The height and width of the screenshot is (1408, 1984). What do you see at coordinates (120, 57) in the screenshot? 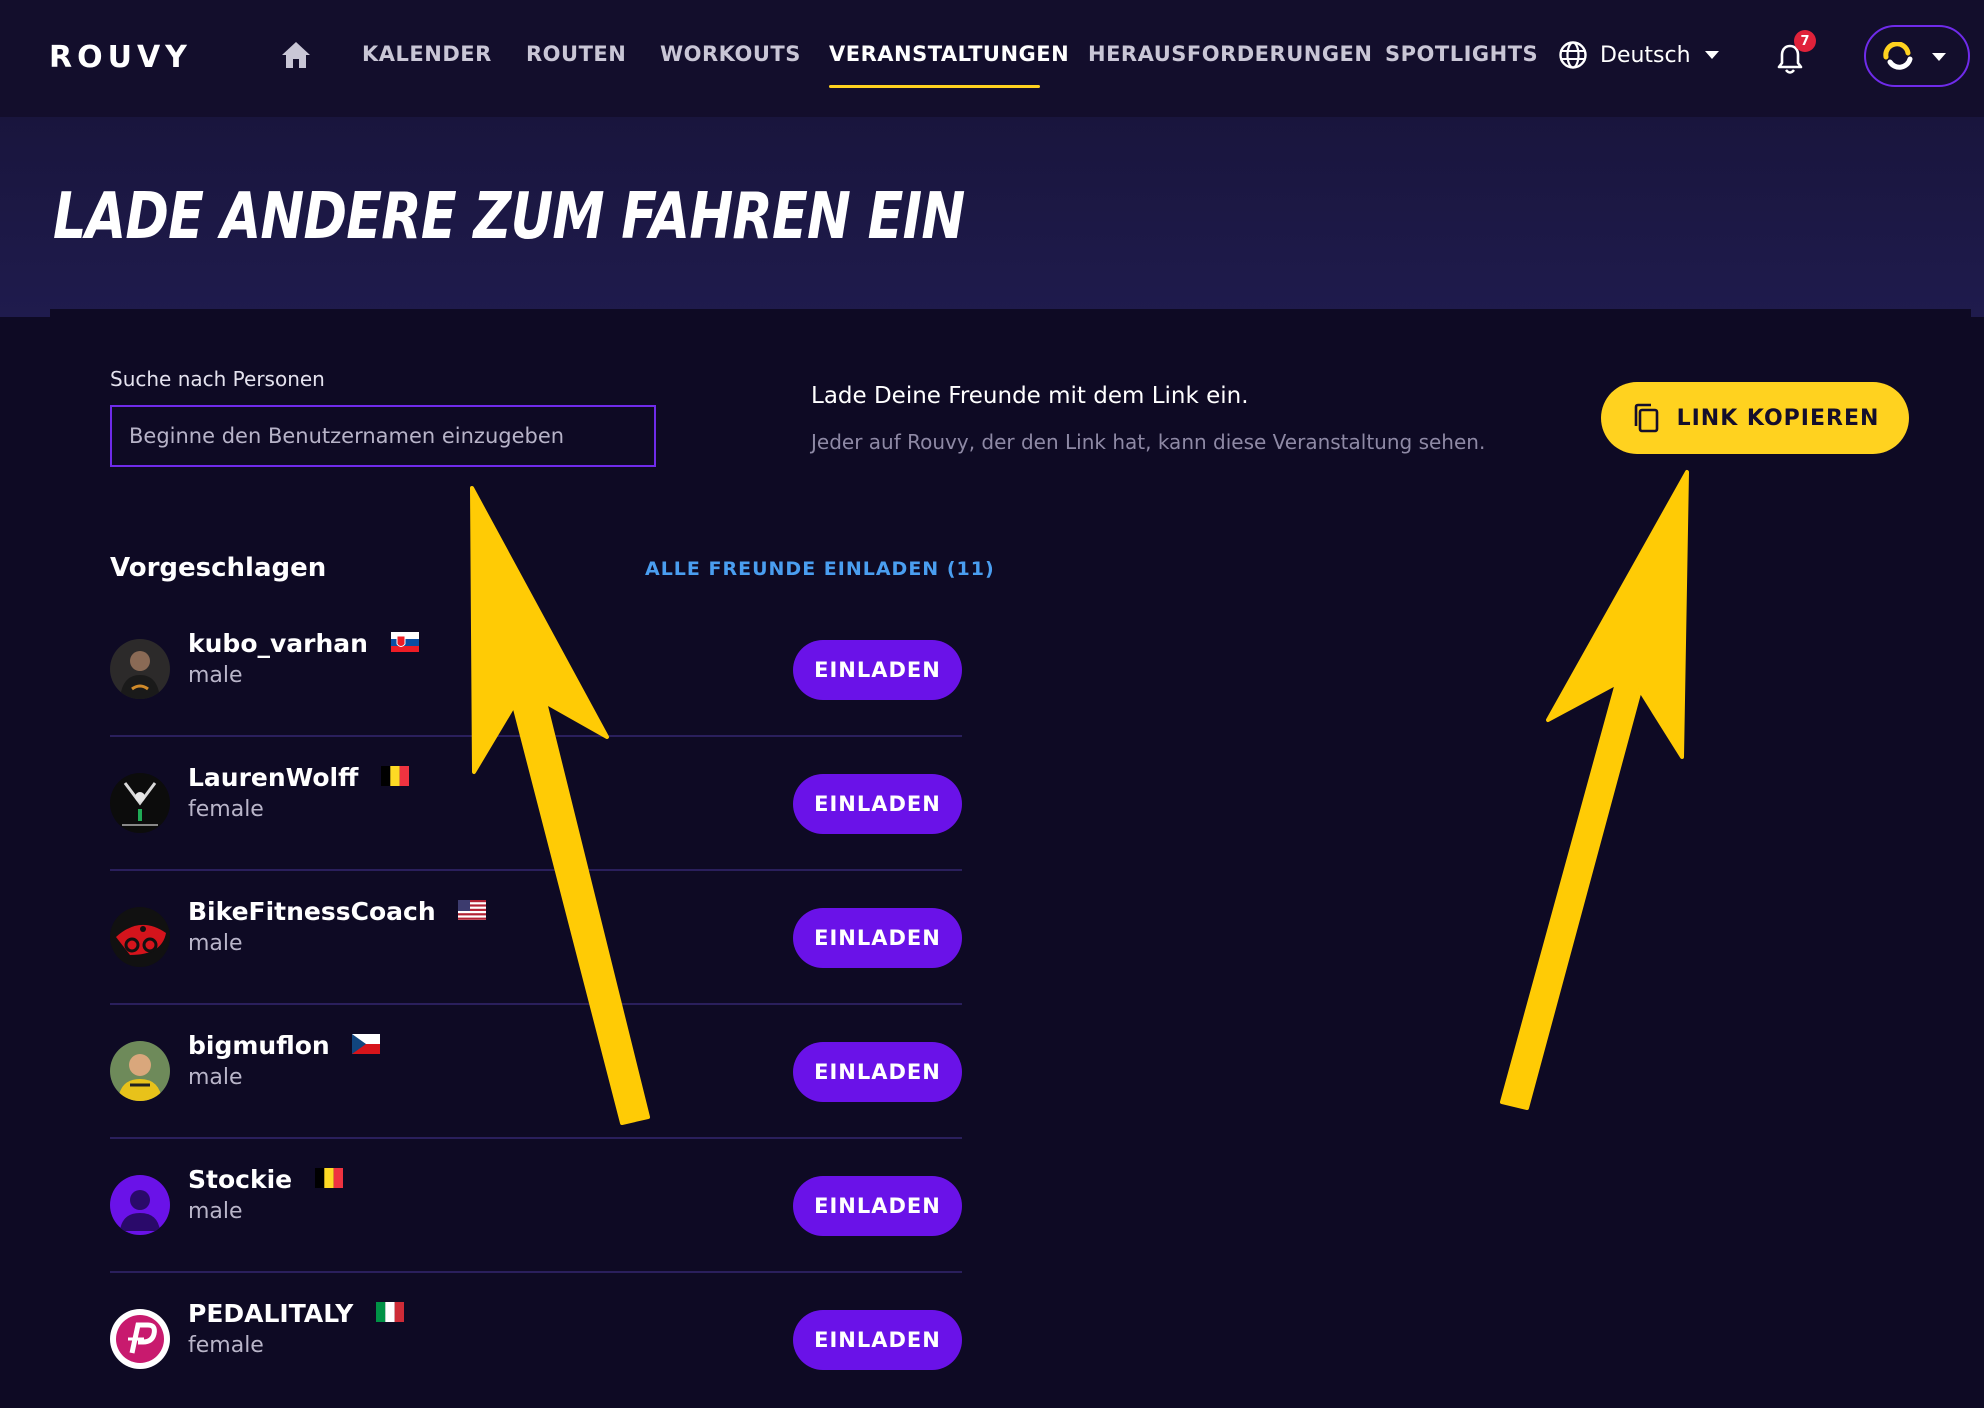
I see `rouvy-logo: ROUVY` at bounding box center [120, 57].